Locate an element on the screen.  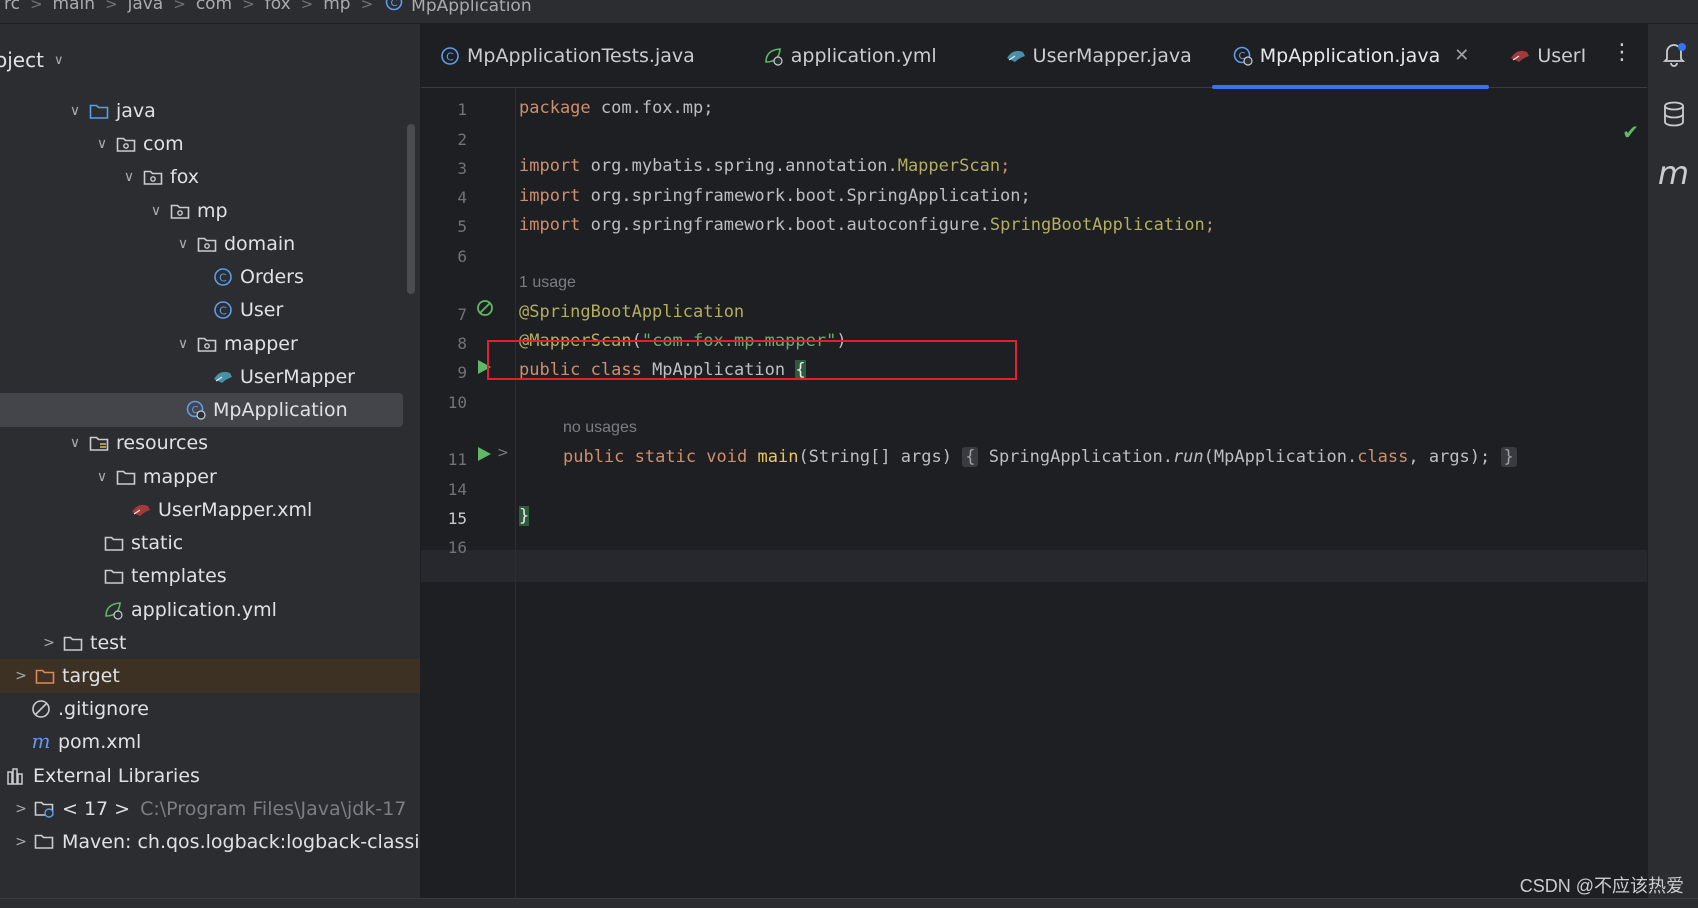
editor-tab: C MpApplication.java ✕ is located at coordinates (1350, 56).